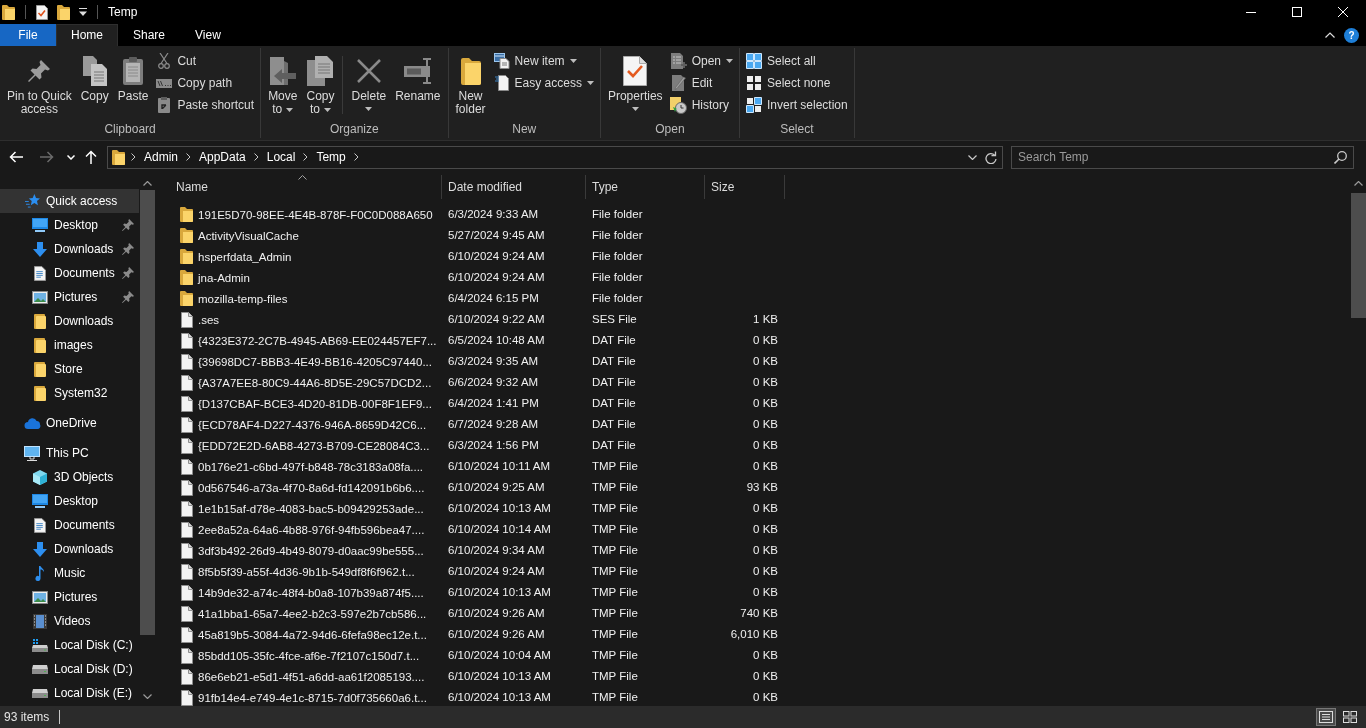 Image resolution: width=1366 pixels, height=728 pixels. I want to click on ribbon-tab: View, so click(208, 35).